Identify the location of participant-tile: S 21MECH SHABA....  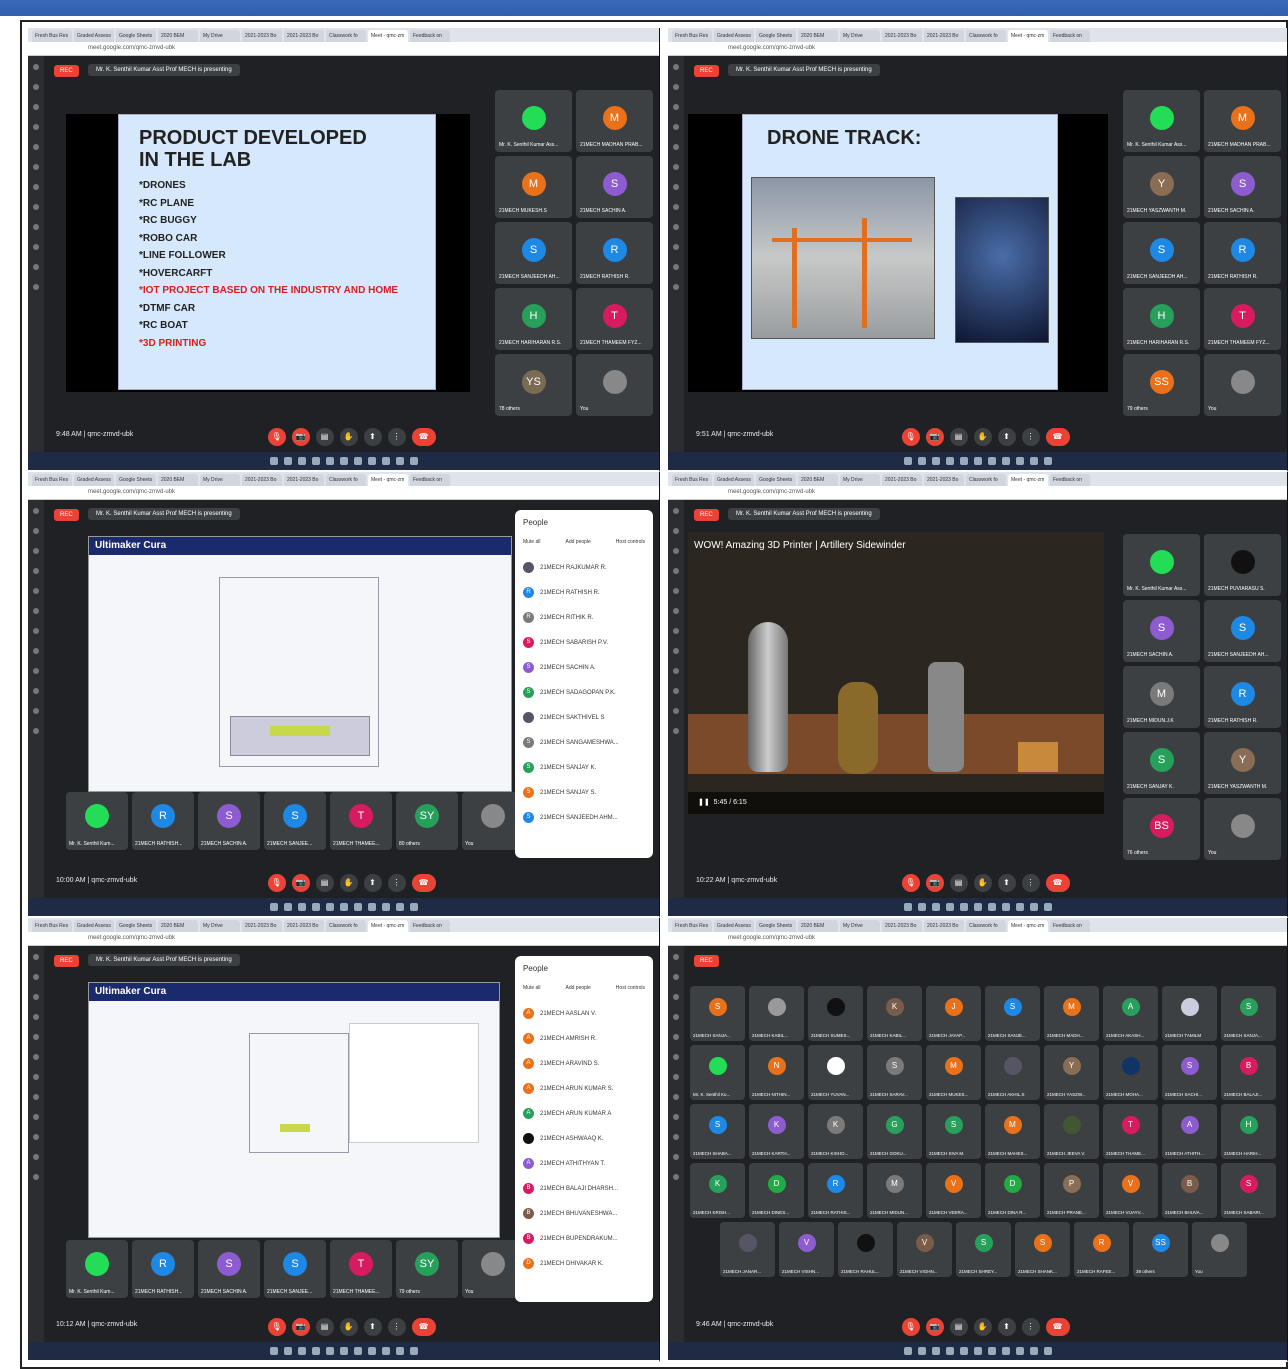
(717, 1131).